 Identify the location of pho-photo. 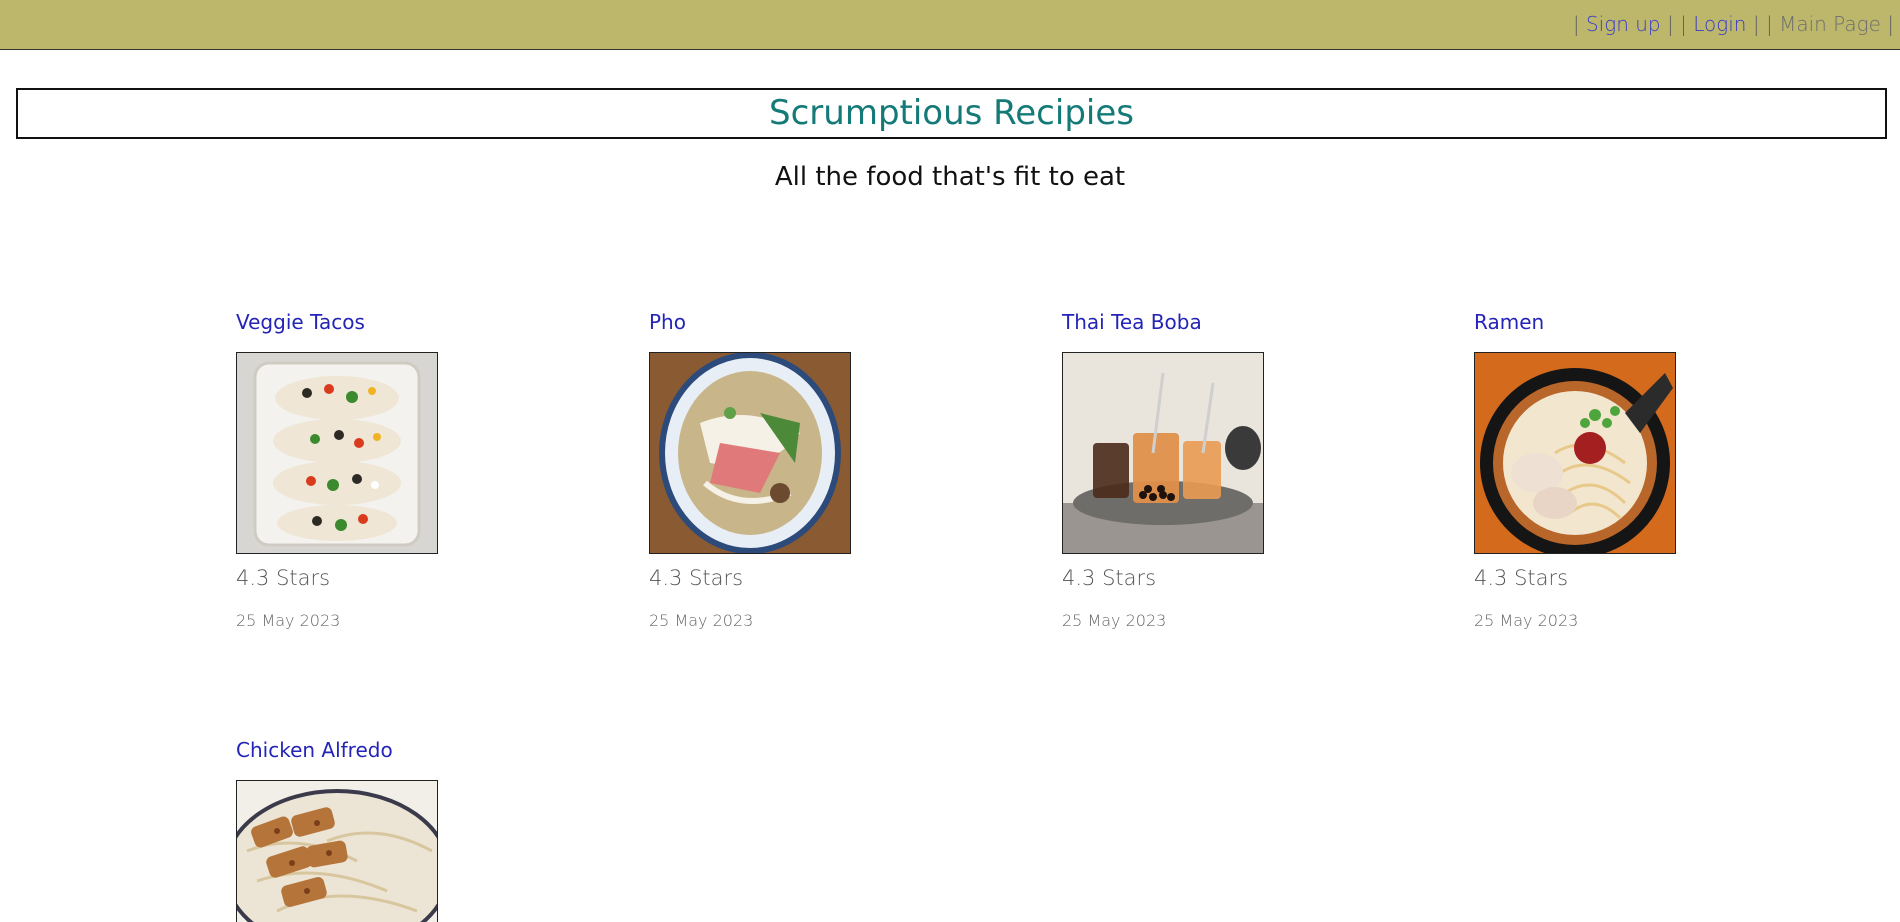
(750, 453).